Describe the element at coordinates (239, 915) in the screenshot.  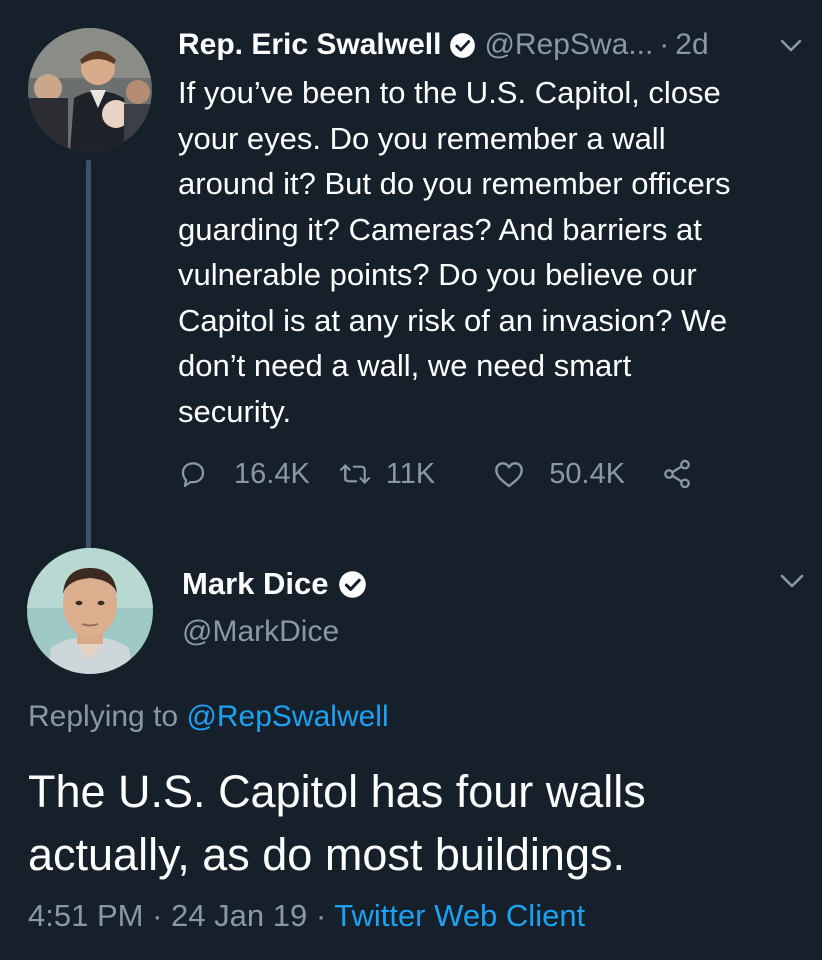
I see `tweet-date: 24 Jan 19` at that location.